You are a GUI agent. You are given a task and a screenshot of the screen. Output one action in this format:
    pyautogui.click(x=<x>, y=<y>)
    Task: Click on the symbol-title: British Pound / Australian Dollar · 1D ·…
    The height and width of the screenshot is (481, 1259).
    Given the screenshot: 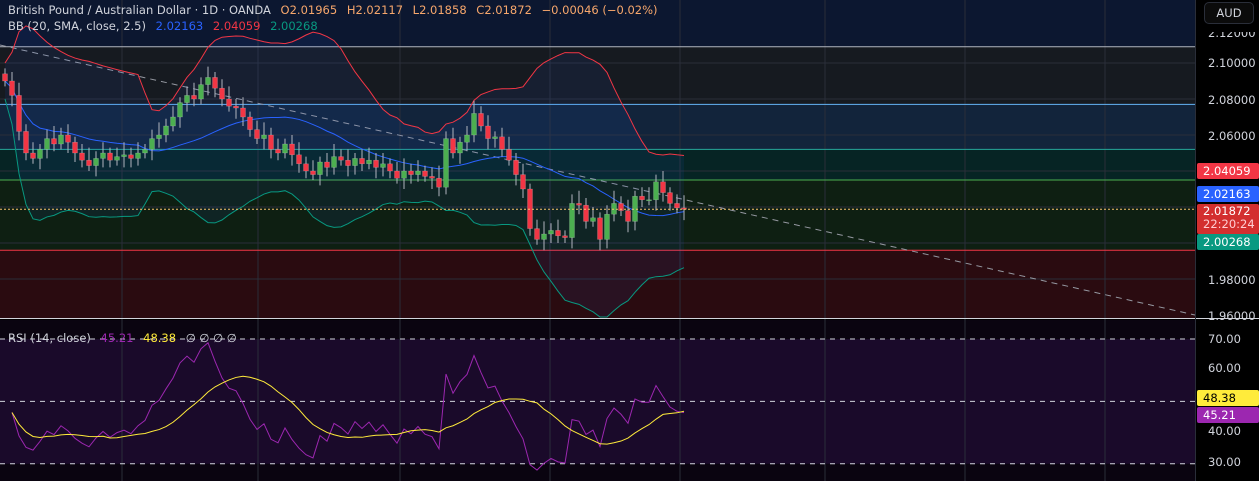 What is the action you would take?
    pyautogui.click(x=139, y=10)
    